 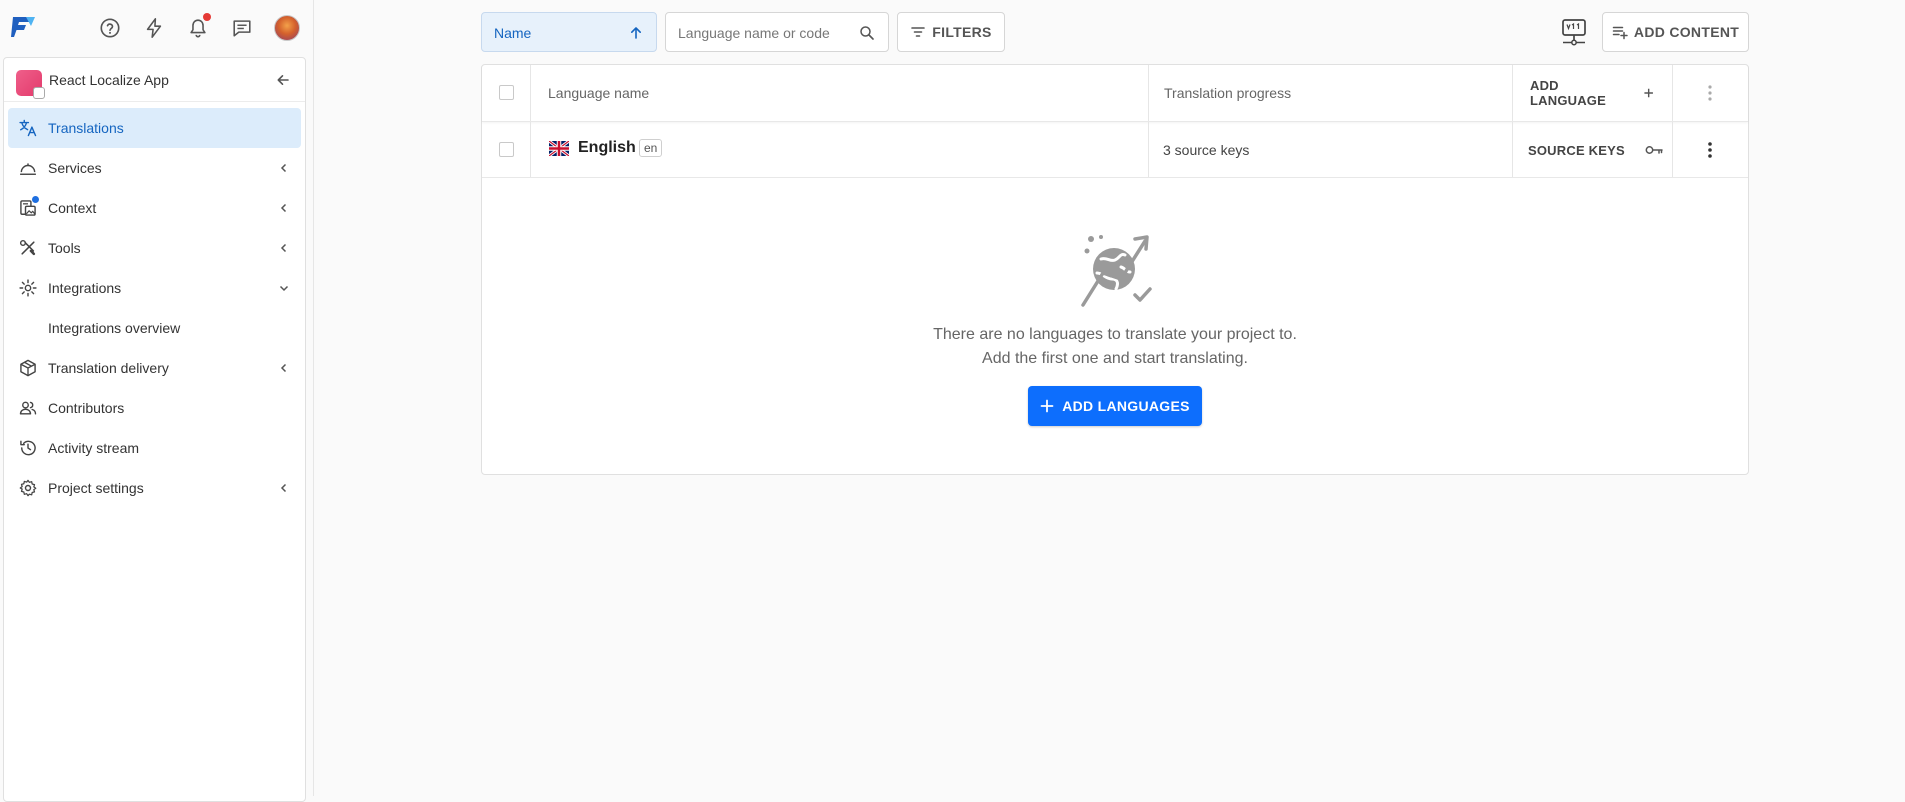 I want to click on sort-label: Name, so click(x=513, y=33).